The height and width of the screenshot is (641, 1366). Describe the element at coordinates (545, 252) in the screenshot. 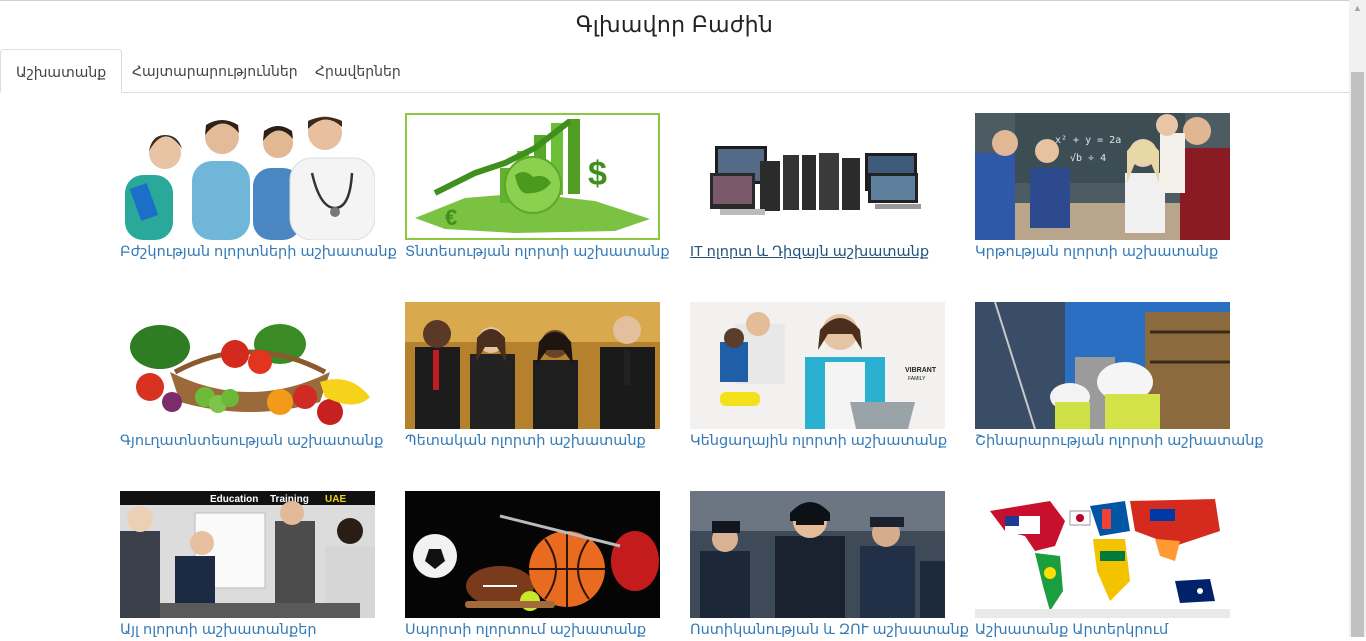

I see `category-link: Տնտեսության ոլորտի աշխատանք` at that location.